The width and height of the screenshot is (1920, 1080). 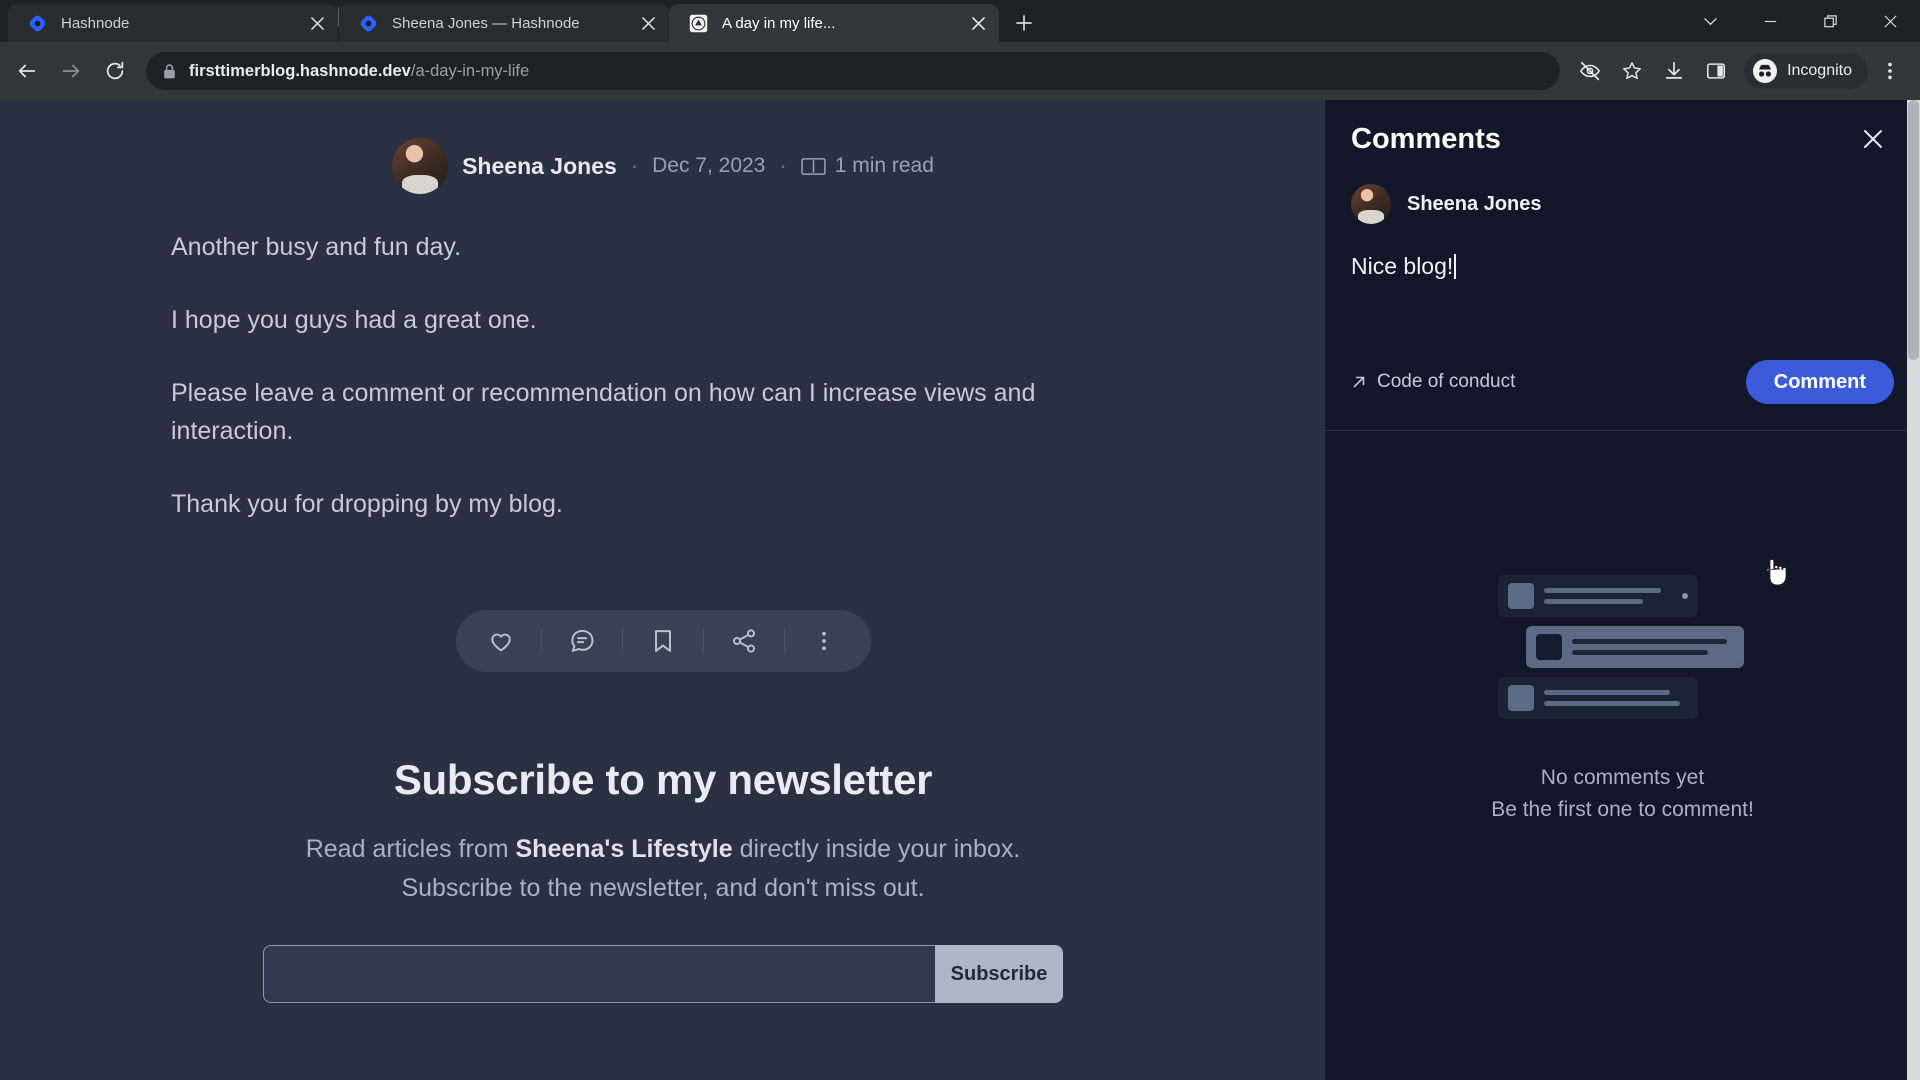 What do you see at coordinates (709, 165) in the screenshot?
I see `article-date: Dec 7, 2023` at bounding box center [709, 165].